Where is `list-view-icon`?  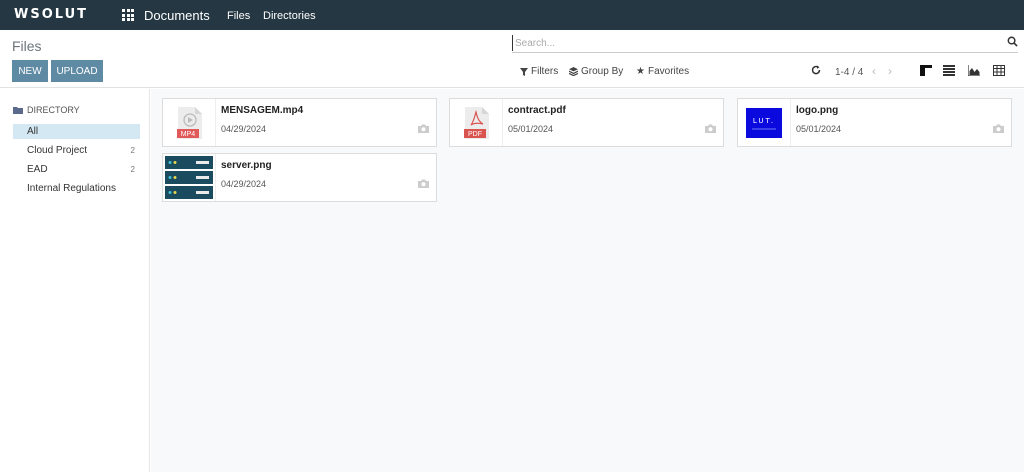 list-view-icon is located at coordinates (950, 71).